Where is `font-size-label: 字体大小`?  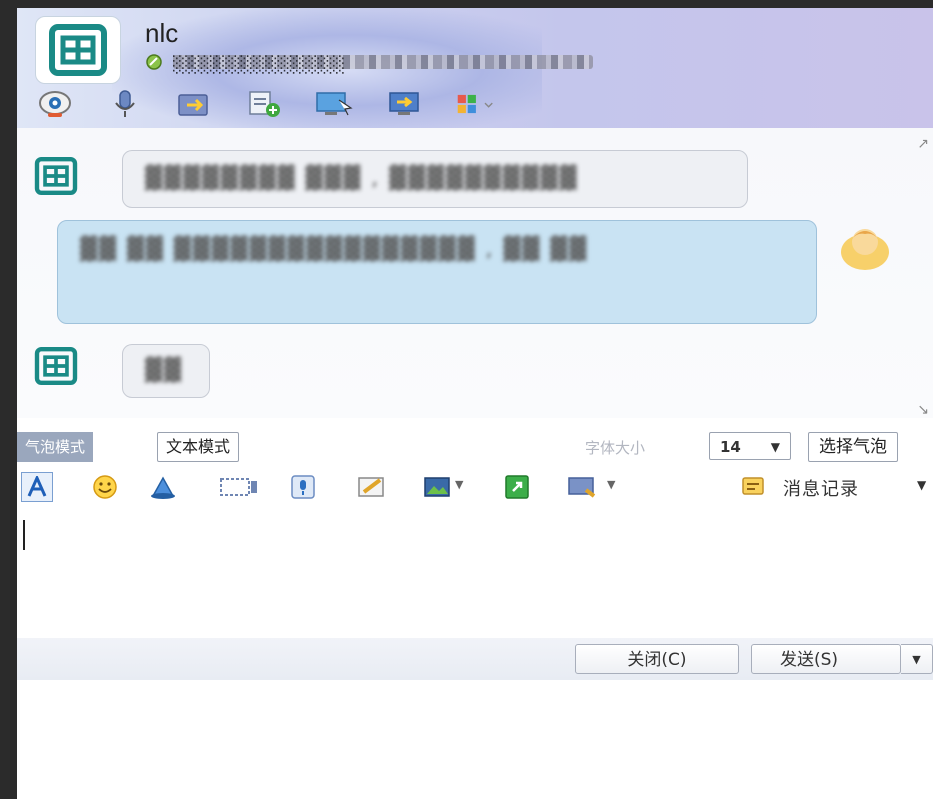
font-size-label: 字体大小 is located at coordinates (615, 448).